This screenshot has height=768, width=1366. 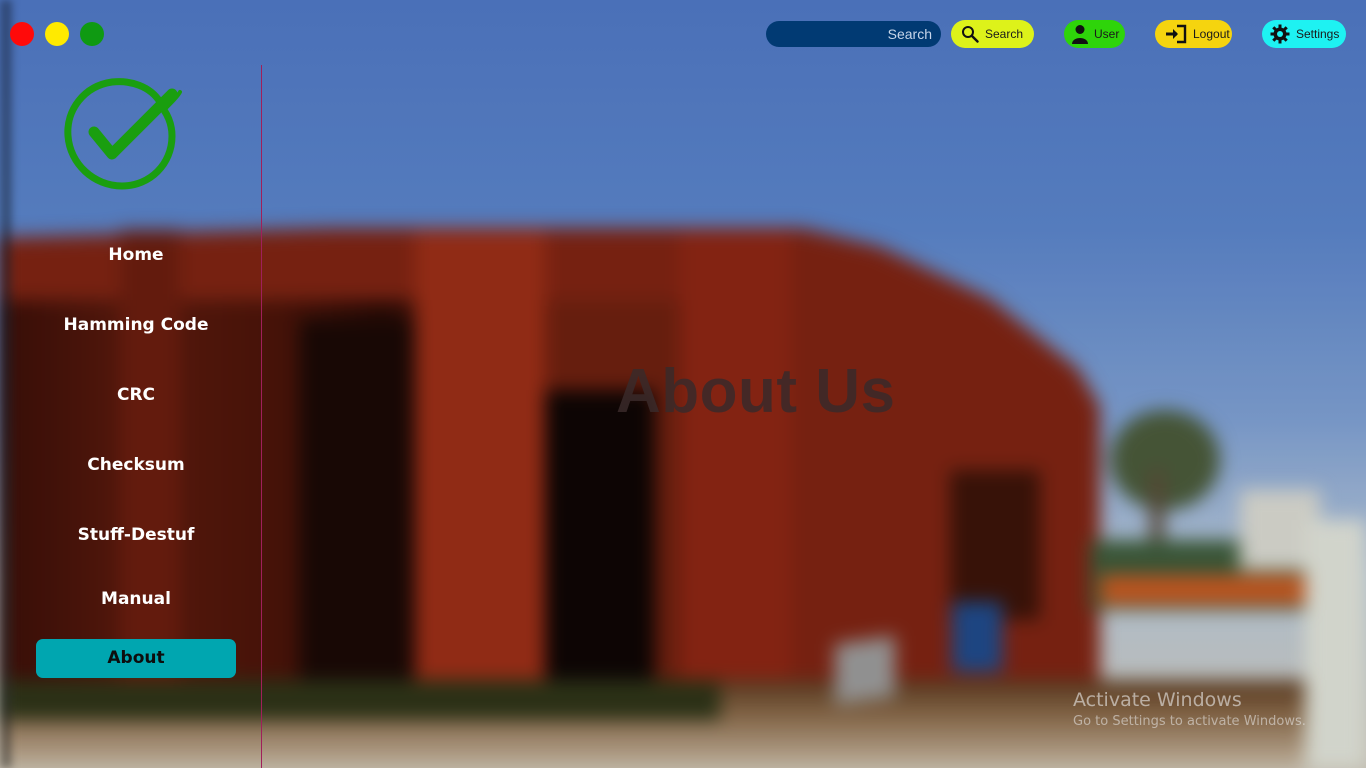 What do you see at coordinates (1318, 34) in the screenshot?
I see `settings-button-label: Settings` at bounding box center [1318, 34].